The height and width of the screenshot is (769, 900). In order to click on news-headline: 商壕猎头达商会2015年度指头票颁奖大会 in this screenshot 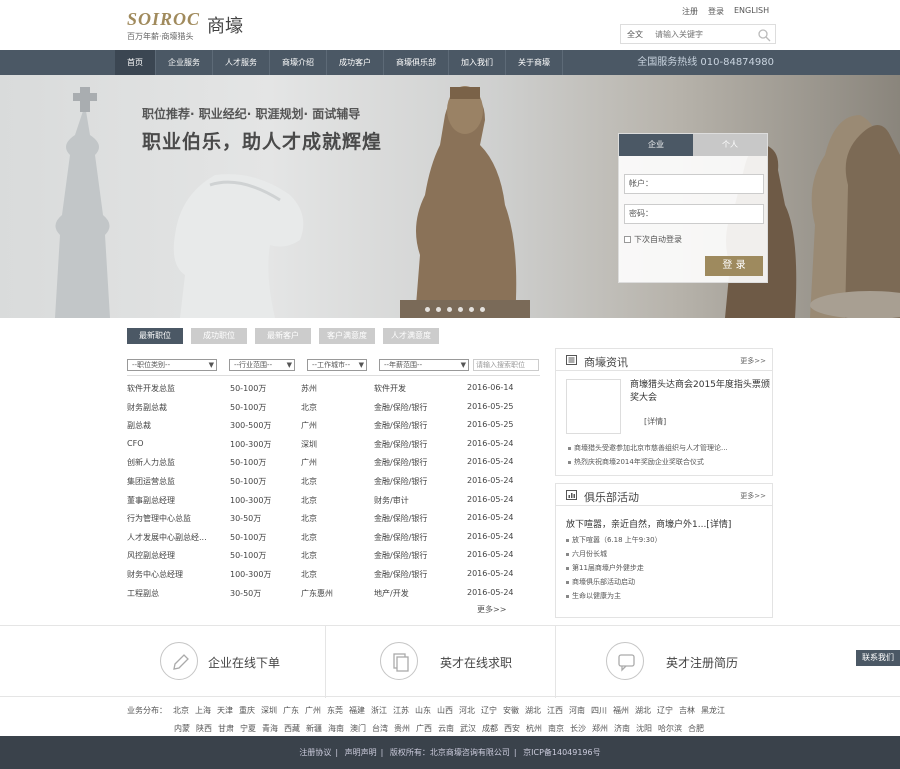, I will do `click(700, 392)`.